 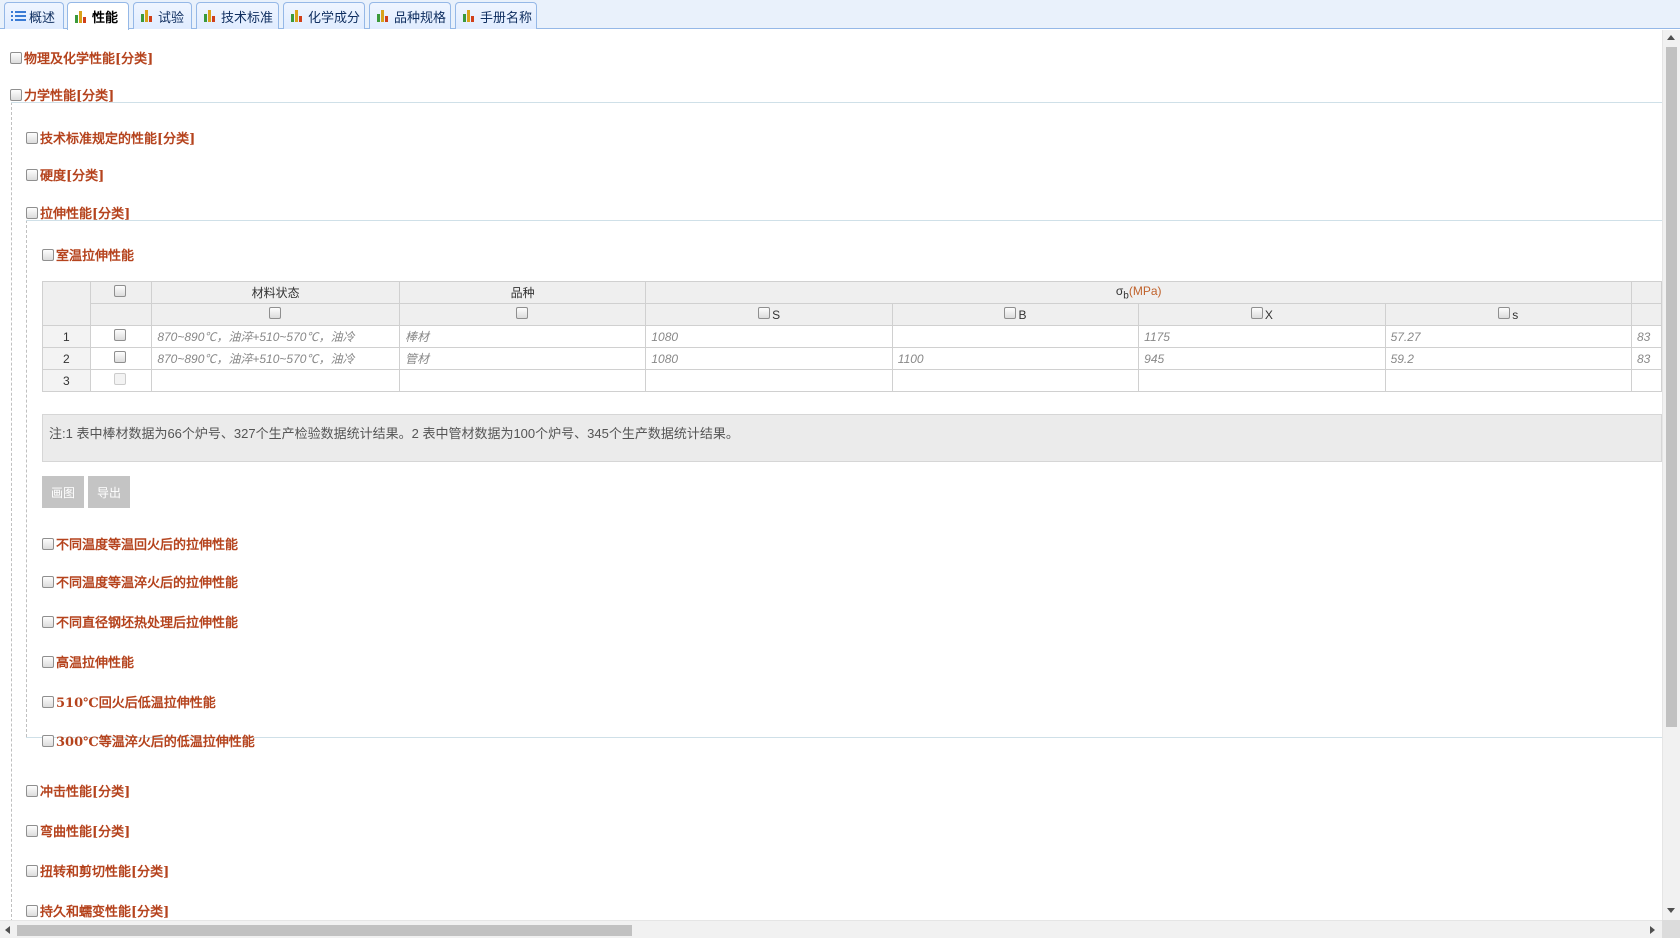 I want to click on tab-handbook: 手册名称, so click(x=496, y=15).